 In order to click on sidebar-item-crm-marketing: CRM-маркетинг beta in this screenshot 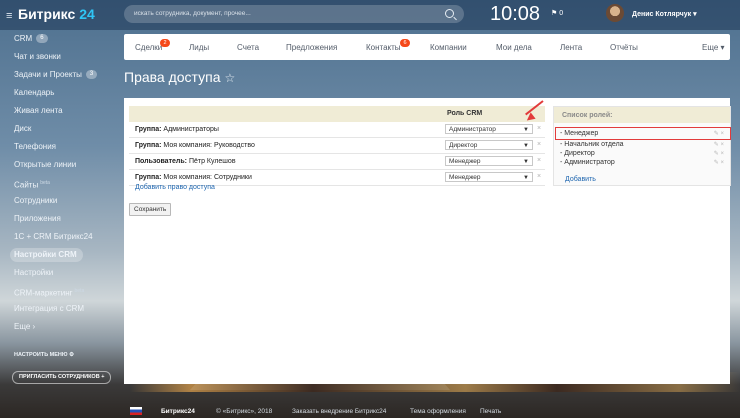, I will do `click(49, 291)`.